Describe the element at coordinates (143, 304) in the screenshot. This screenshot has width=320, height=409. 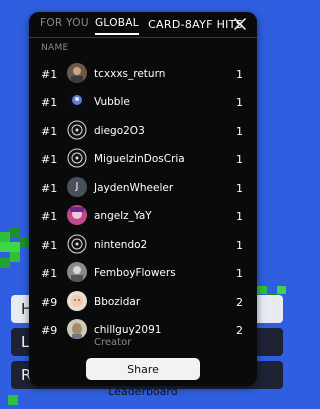
I see `leaderboard-row: #9 Bbozidar 2` at that location.